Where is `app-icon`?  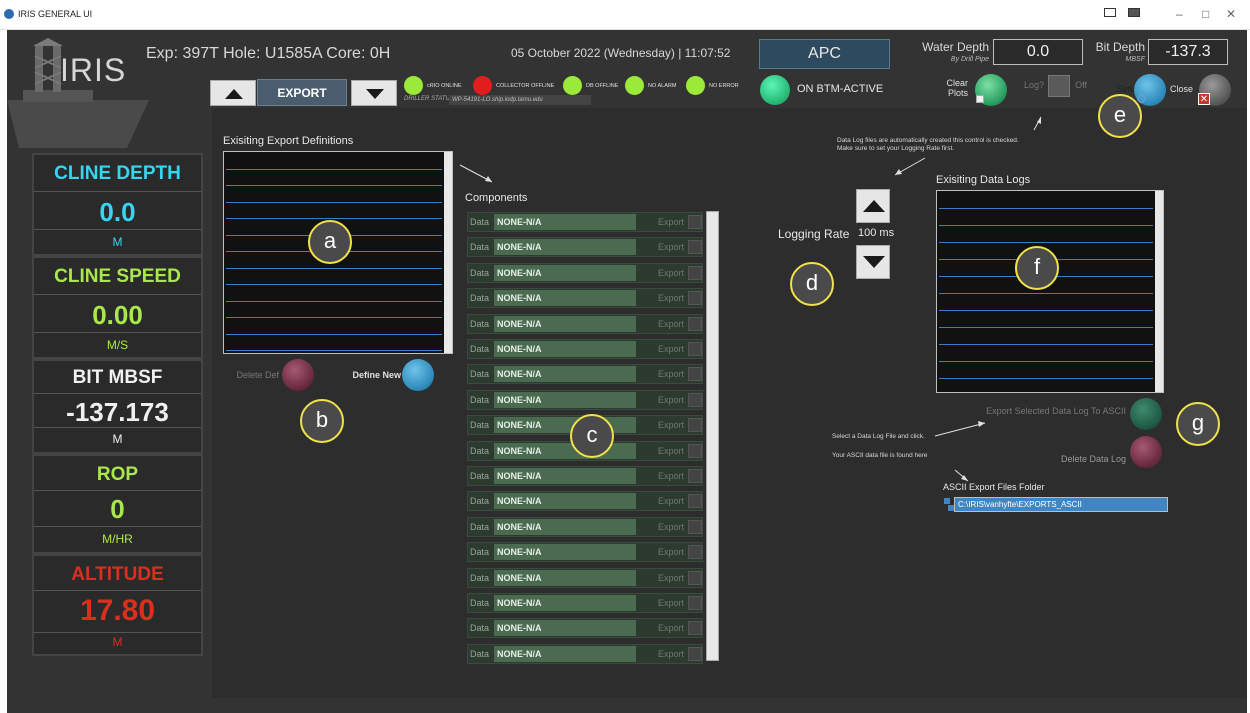
app-icon is located at coordinates (9, 14).